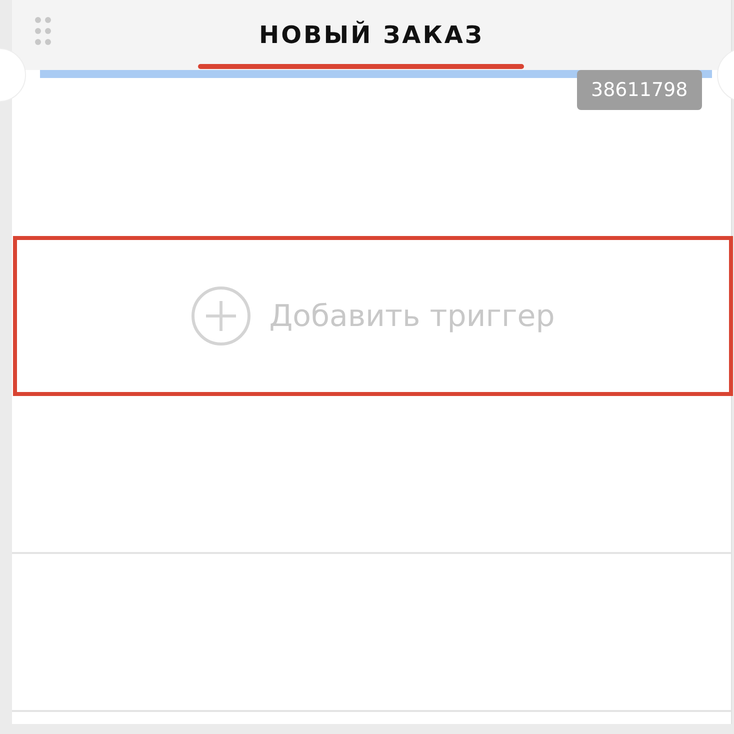  I want to click on drag-handle-icon, so click(43, 31).